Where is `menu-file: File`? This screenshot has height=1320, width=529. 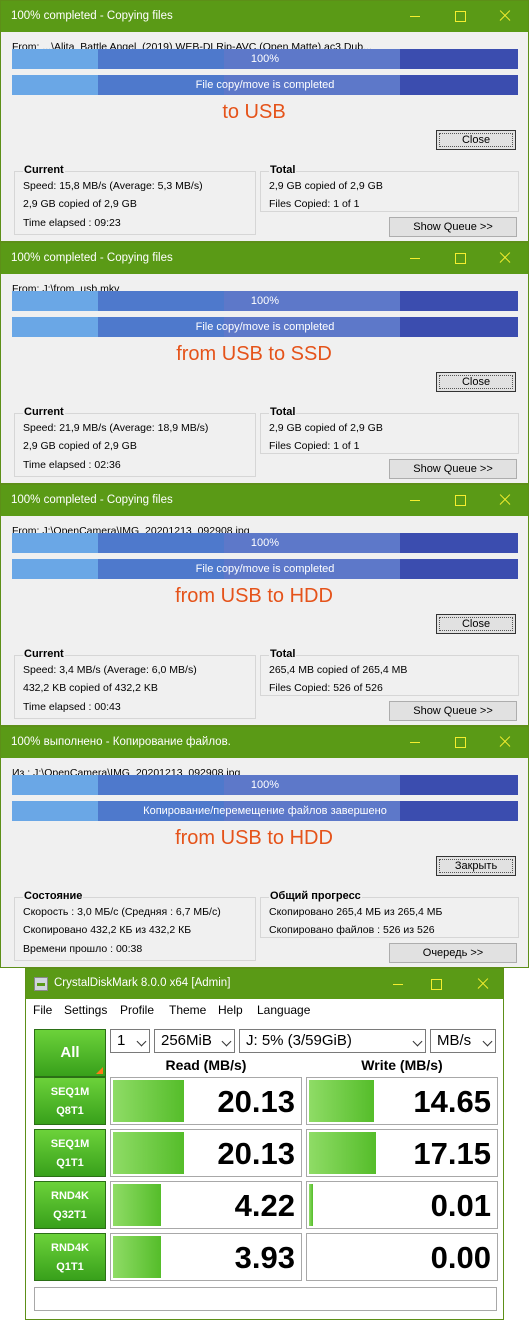
menu-file: File is located at coordinates (42, 1010).